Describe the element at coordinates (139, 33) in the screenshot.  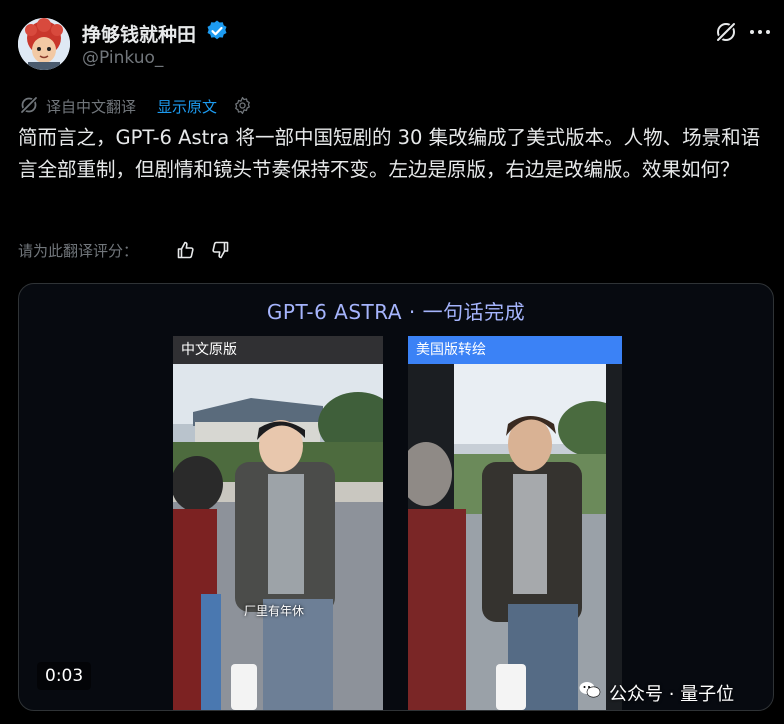
I see `author-display-name: 挣够钱就种田` at that location.